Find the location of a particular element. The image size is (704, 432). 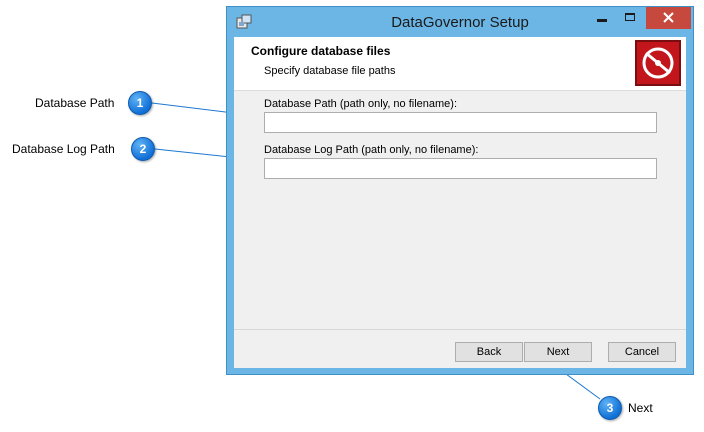

minimize-button is located at coordinates (602, 18).